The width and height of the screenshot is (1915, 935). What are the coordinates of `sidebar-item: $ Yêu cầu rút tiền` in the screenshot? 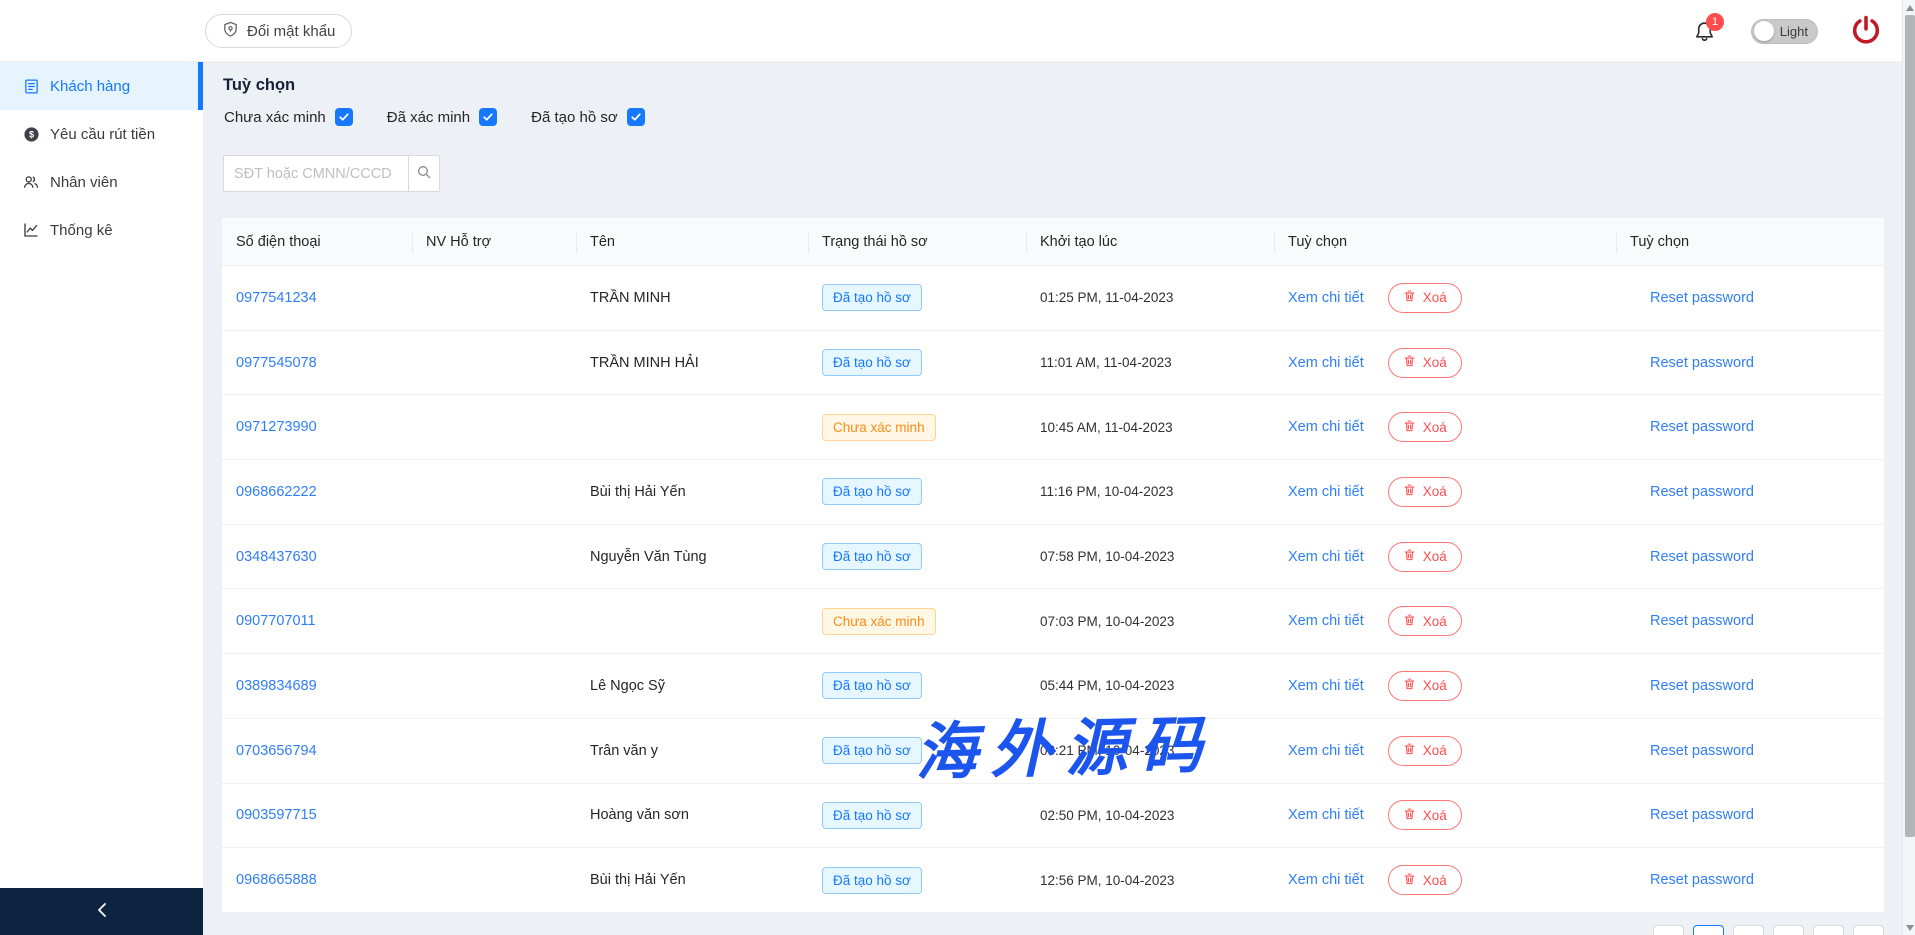 It's located at (101, 134).